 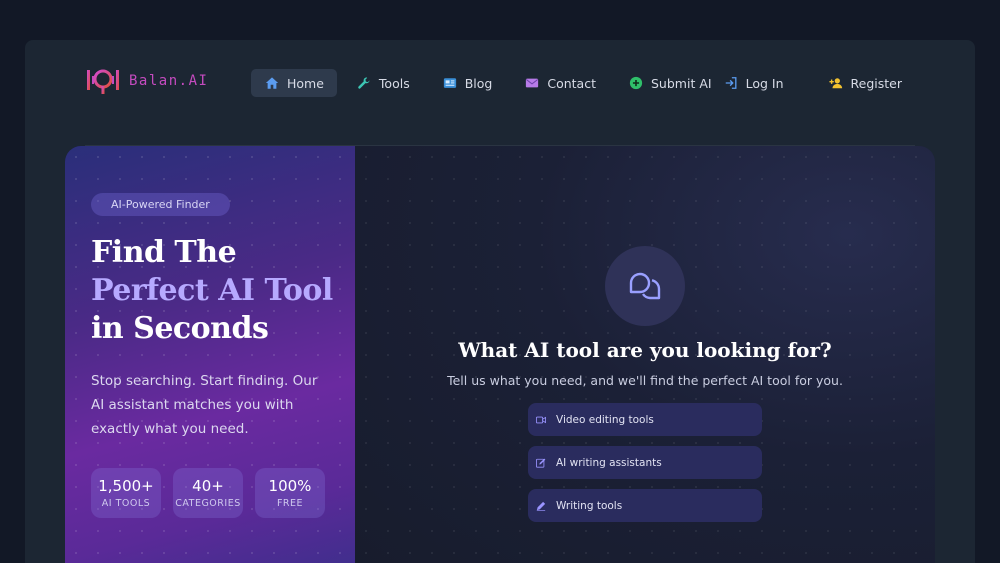 I want to click on suggestion-writing-tools: Writing tools, so click(x=645, y=505).